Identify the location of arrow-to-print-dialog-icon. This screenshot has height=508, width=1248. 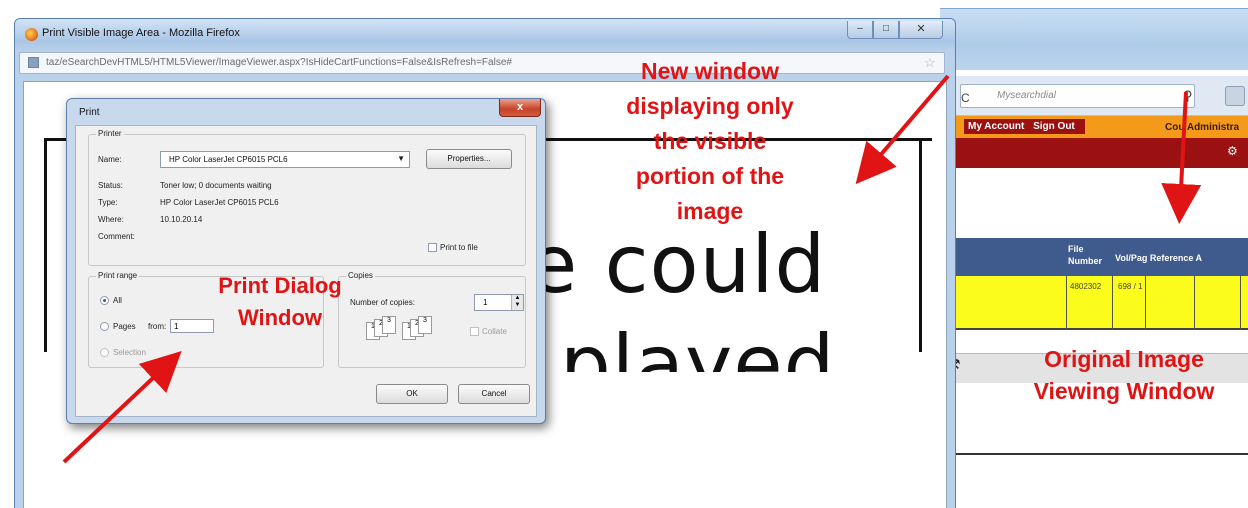
(122, 407).